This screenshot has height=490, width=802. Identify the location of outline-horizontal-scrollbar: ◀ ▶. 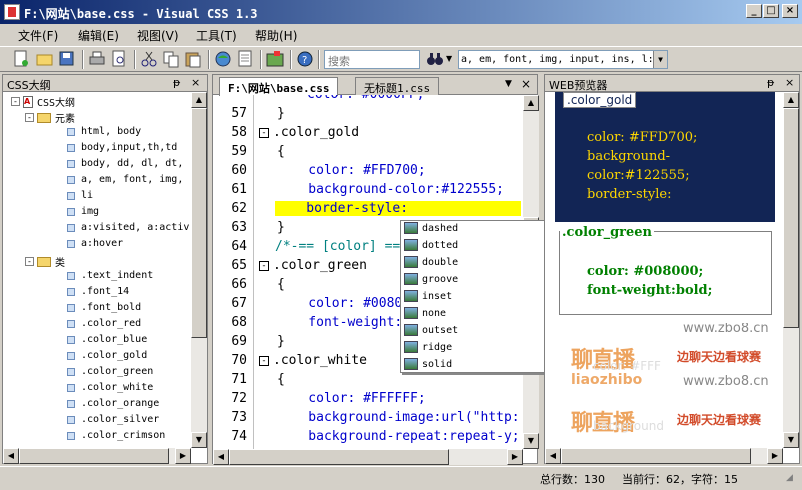
(97, 456).